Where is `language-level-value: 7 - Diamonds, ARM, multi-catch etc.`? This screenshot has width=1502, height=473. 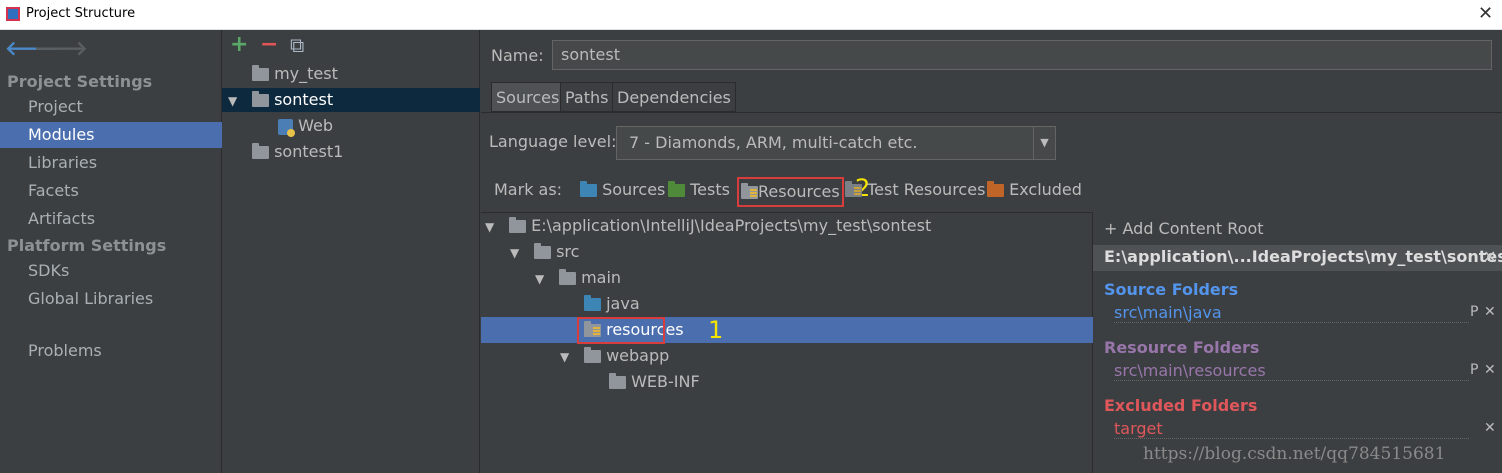
language-level-value: 7 - Diamonds, ARM, multi-catch etc. is located at coordinates (773, 142).